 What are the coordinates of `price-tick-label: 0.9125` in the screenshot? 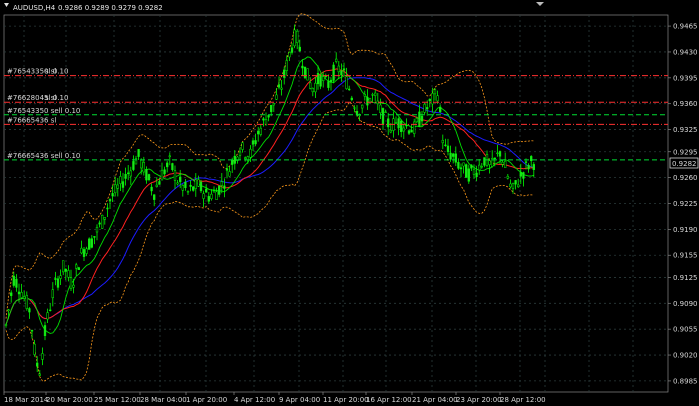 It's located at (685, 278).